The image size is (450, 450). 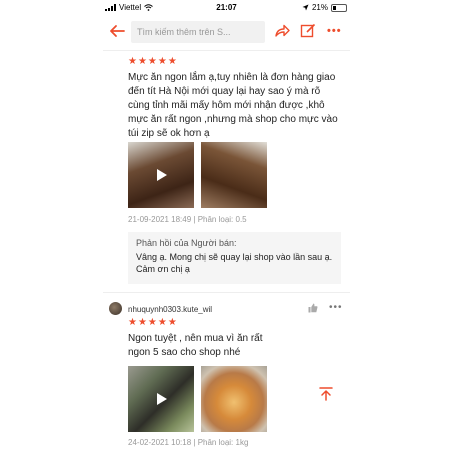 What do you see at coordinates (326, 394) in the screenshot?
I see `scroll-to-top-icon` at bounding box center [326, 394].